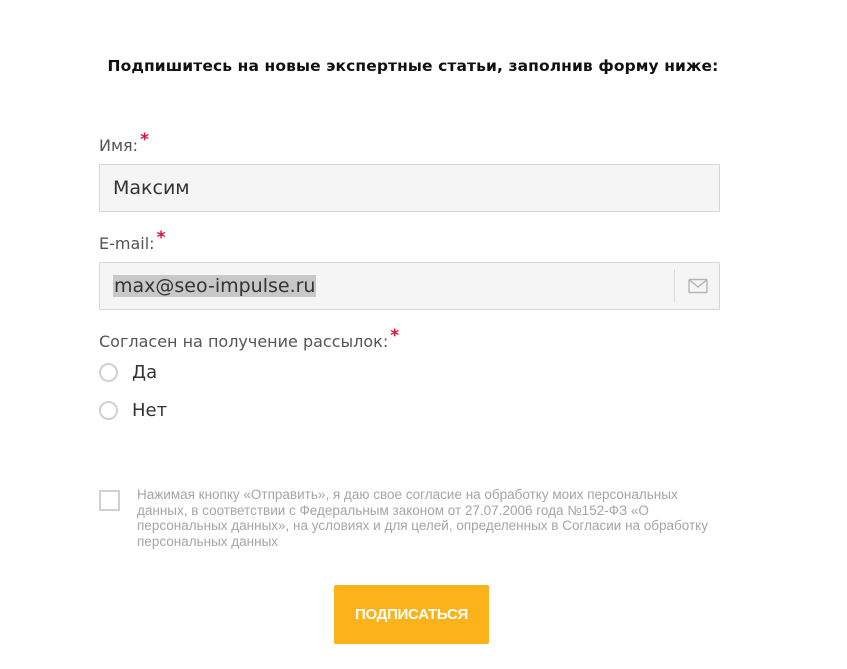 Image resolution: width=847 pixels, height=669 pixels. I want to click on radio-label-no: Нет, so click(150, 410).